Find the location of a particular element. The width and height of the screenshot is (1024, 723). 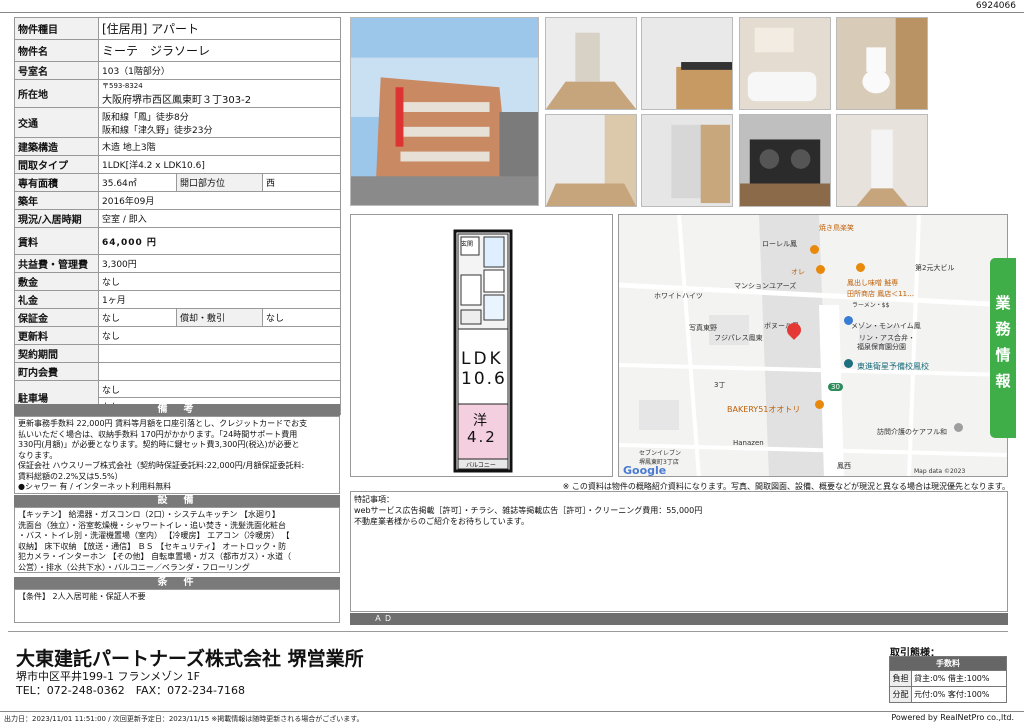

map-label: マンションユアーズ is located at coordinates (765, 286).